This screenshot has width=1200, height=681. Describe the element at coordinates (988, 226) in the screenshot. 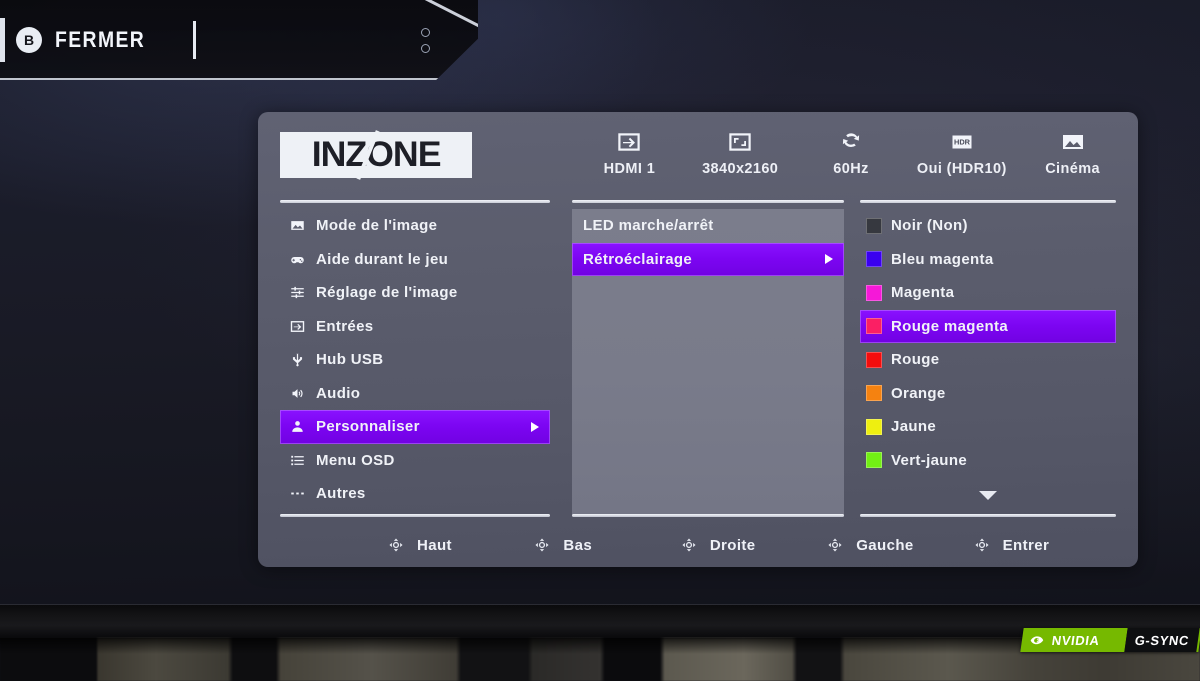

I see `color-option-noir-non: Noir (Non)` at that location.